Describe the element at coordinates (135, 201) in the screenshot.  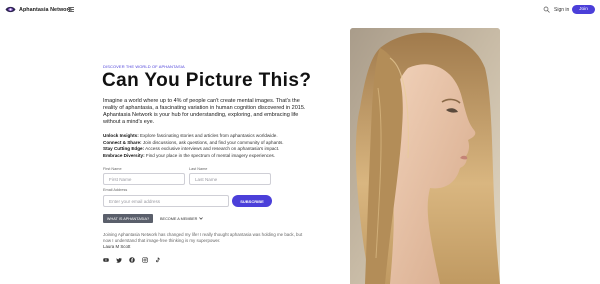
I see `email-placeholder: Enter your email address` at that location.